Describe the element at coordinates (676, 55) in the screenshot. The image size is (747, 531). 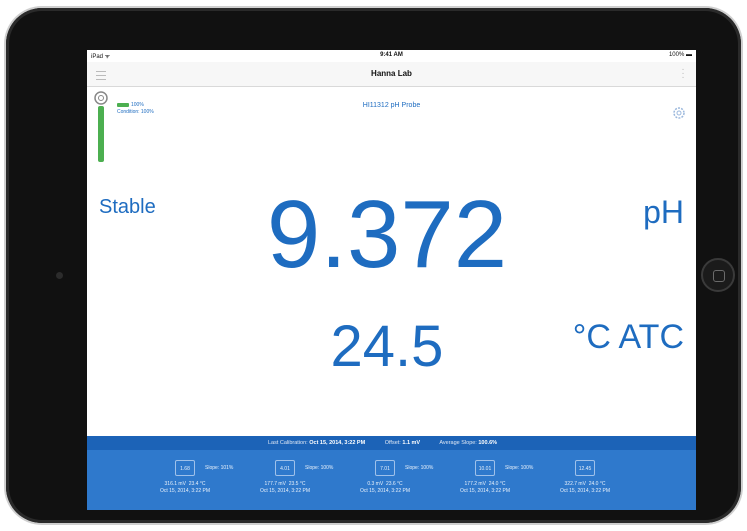
I see `battery-percent: 100%` at that location.